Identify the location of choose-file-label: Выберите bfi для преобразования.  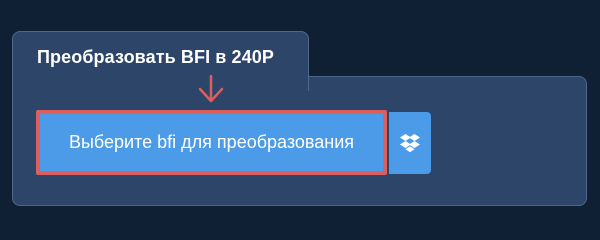
(211, 142).